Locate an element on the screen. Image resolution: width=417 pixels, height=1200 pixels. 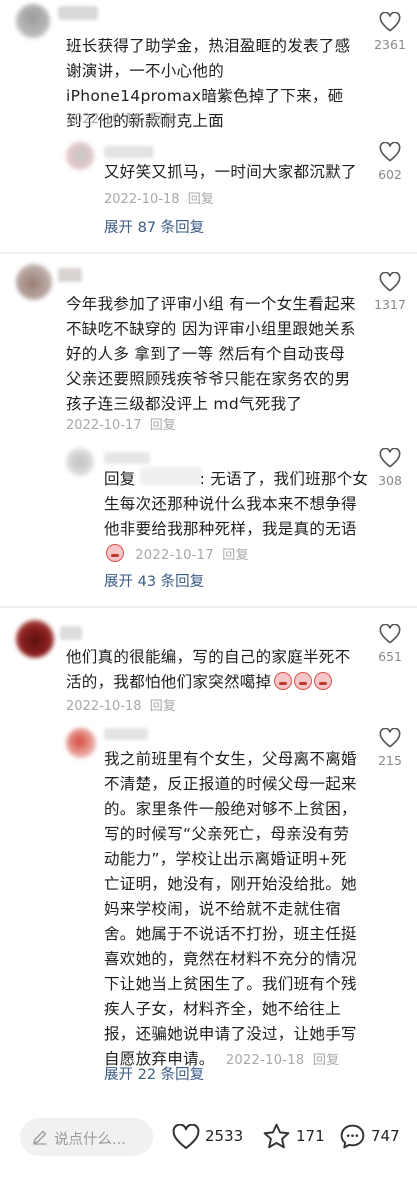
like-count: 651 is located at coordinates (390, 656).